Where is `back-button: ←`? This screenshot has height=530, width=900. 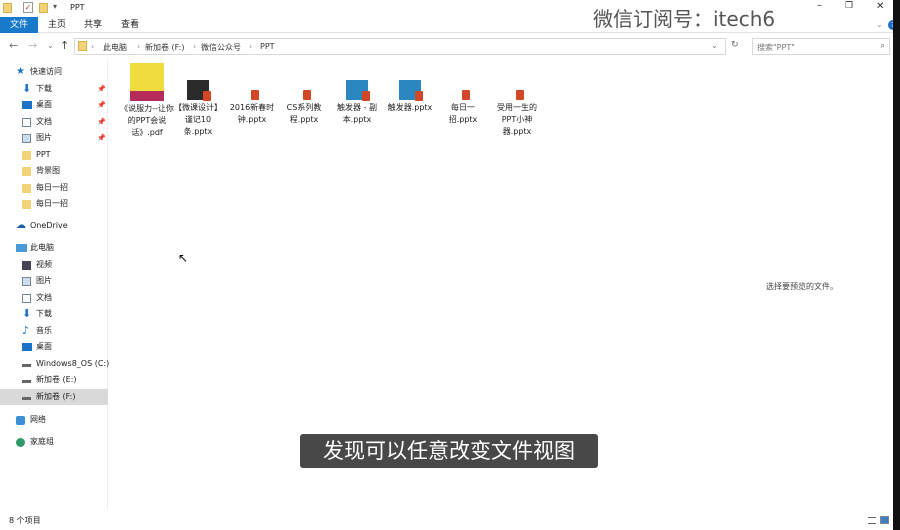 back-button: ← is located at coordinates (13, 45).